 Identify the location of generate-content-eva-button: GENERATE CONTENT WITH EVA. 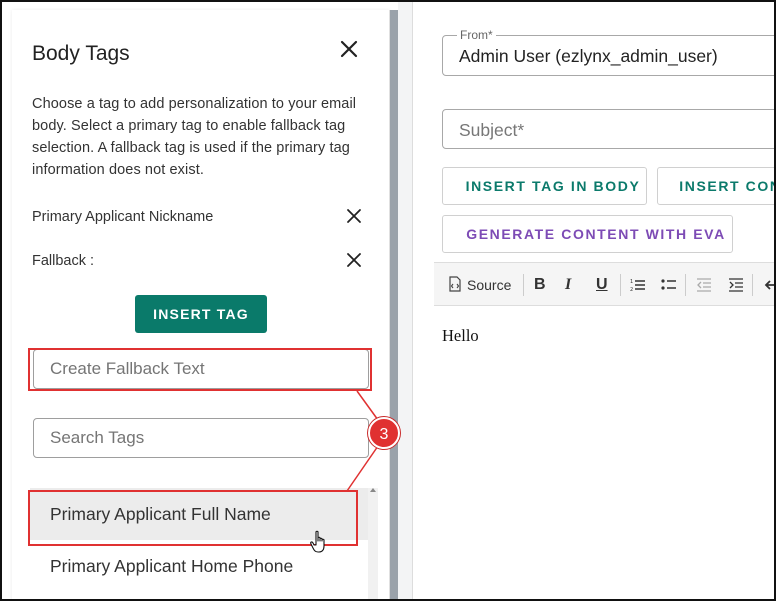
(587, 234).